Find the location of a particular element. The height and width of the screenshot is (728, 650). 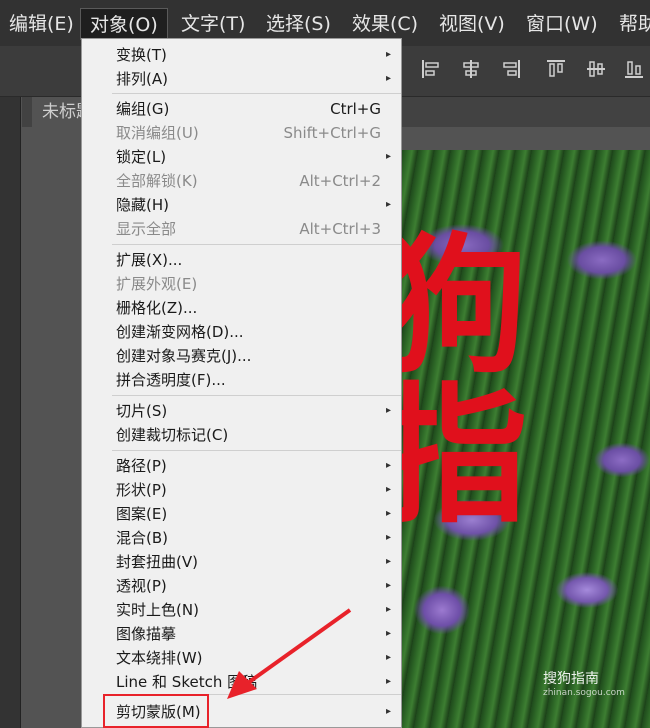

menu-item-label: 全部解锁(K) is located at coordinates (157, 181).